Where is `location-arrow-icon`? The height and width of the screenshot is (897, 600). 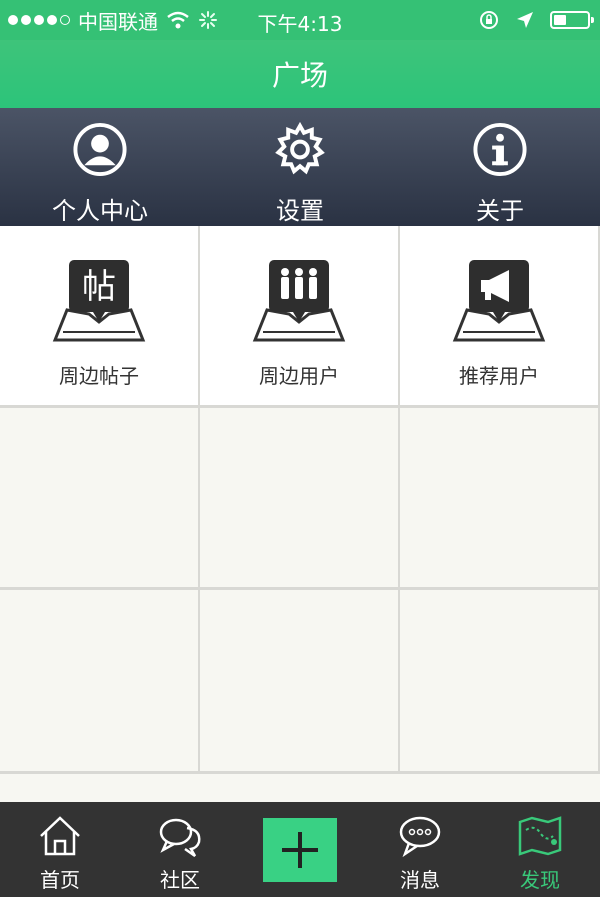
location-arrow-icon is located at coordinates (525, 20).